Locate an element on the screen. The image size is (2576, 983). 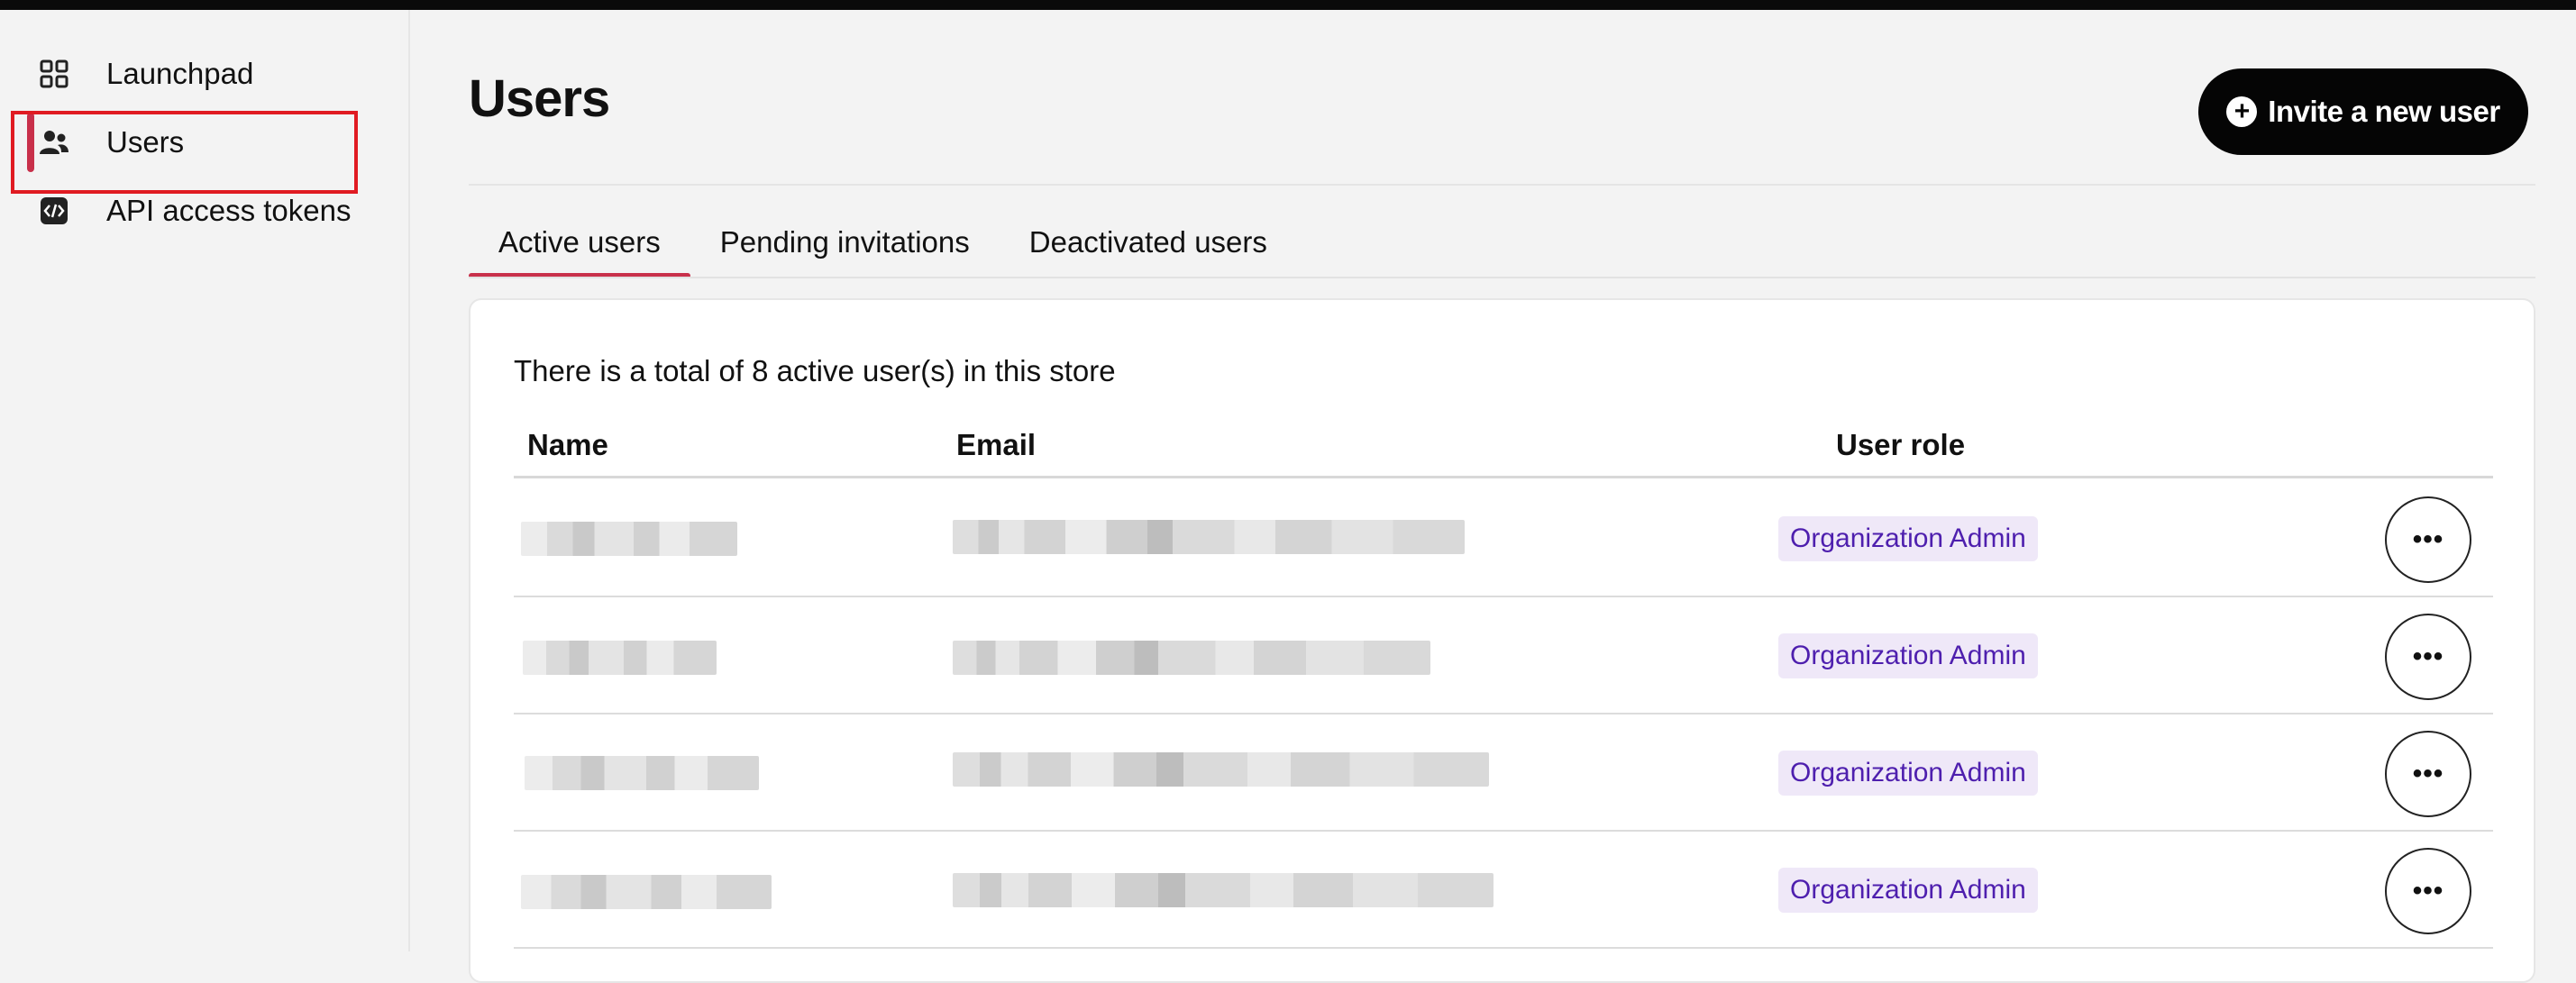
page-title: Users is located at coordinates (539, 98).